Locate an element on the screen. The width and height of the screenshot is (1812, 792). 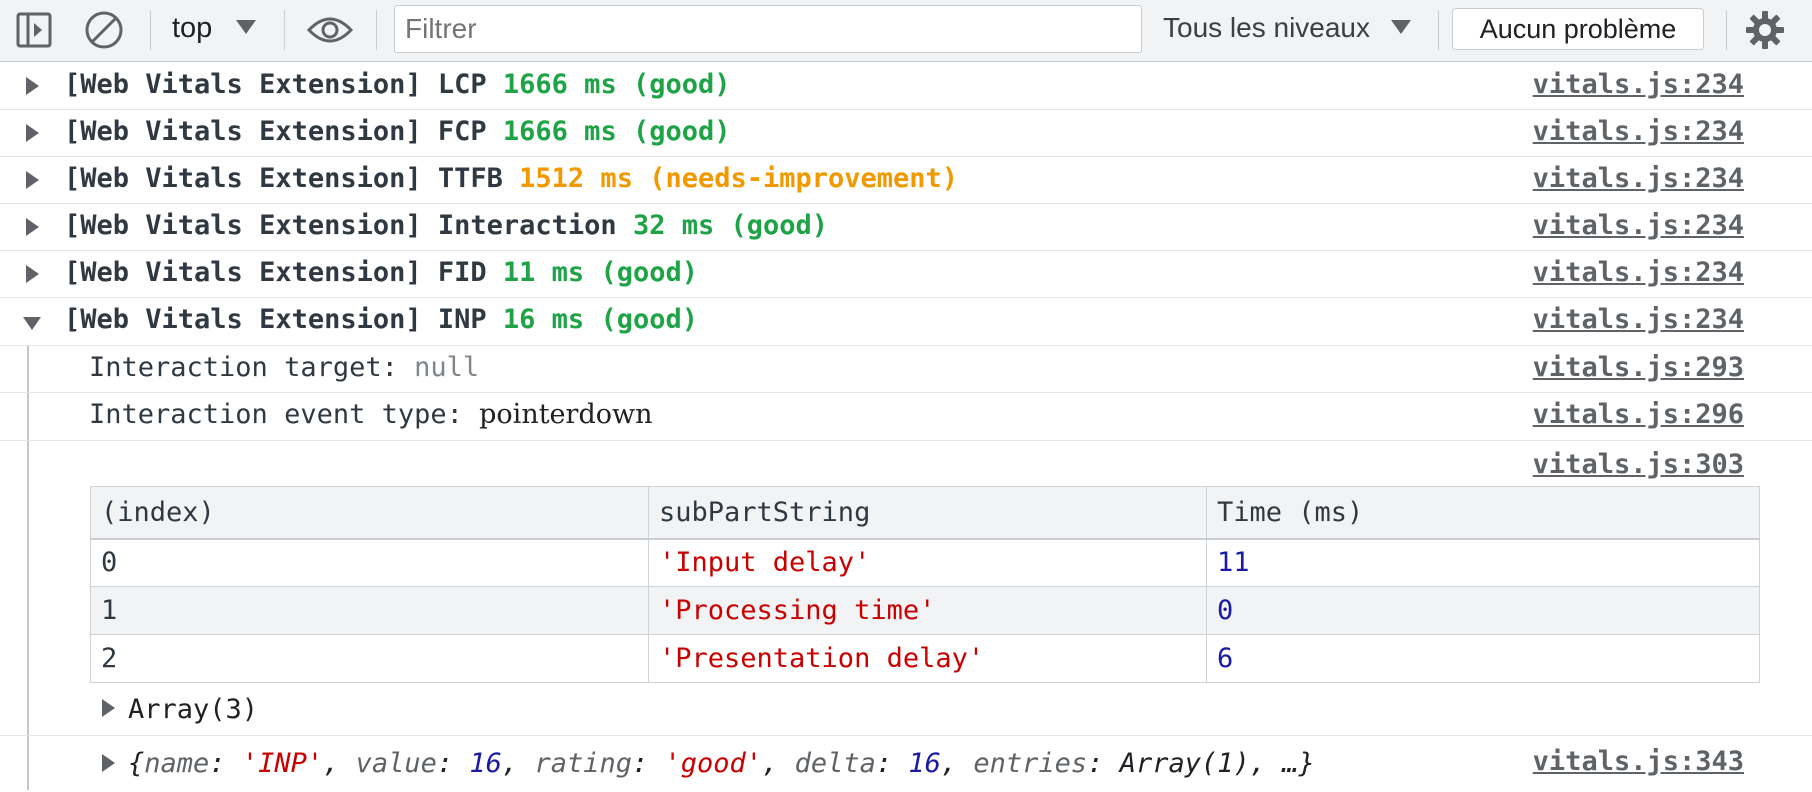
message-prefix: [Web Vitals Extension] INP is located at coordinates (283, 319).